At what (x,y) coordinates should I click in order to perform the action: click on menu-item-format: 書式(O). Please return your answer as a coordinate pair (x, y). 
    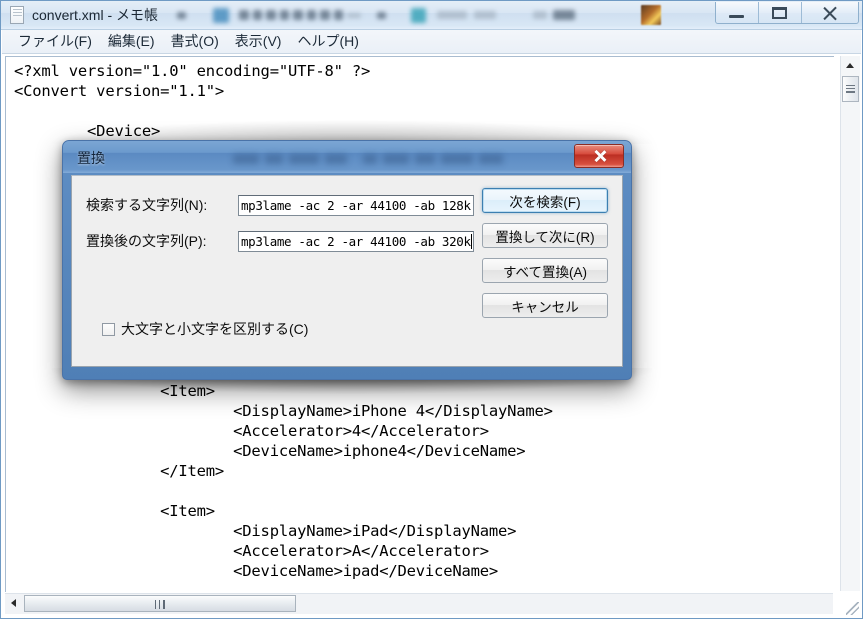
    Looking at the image, I should click on (195, 41).